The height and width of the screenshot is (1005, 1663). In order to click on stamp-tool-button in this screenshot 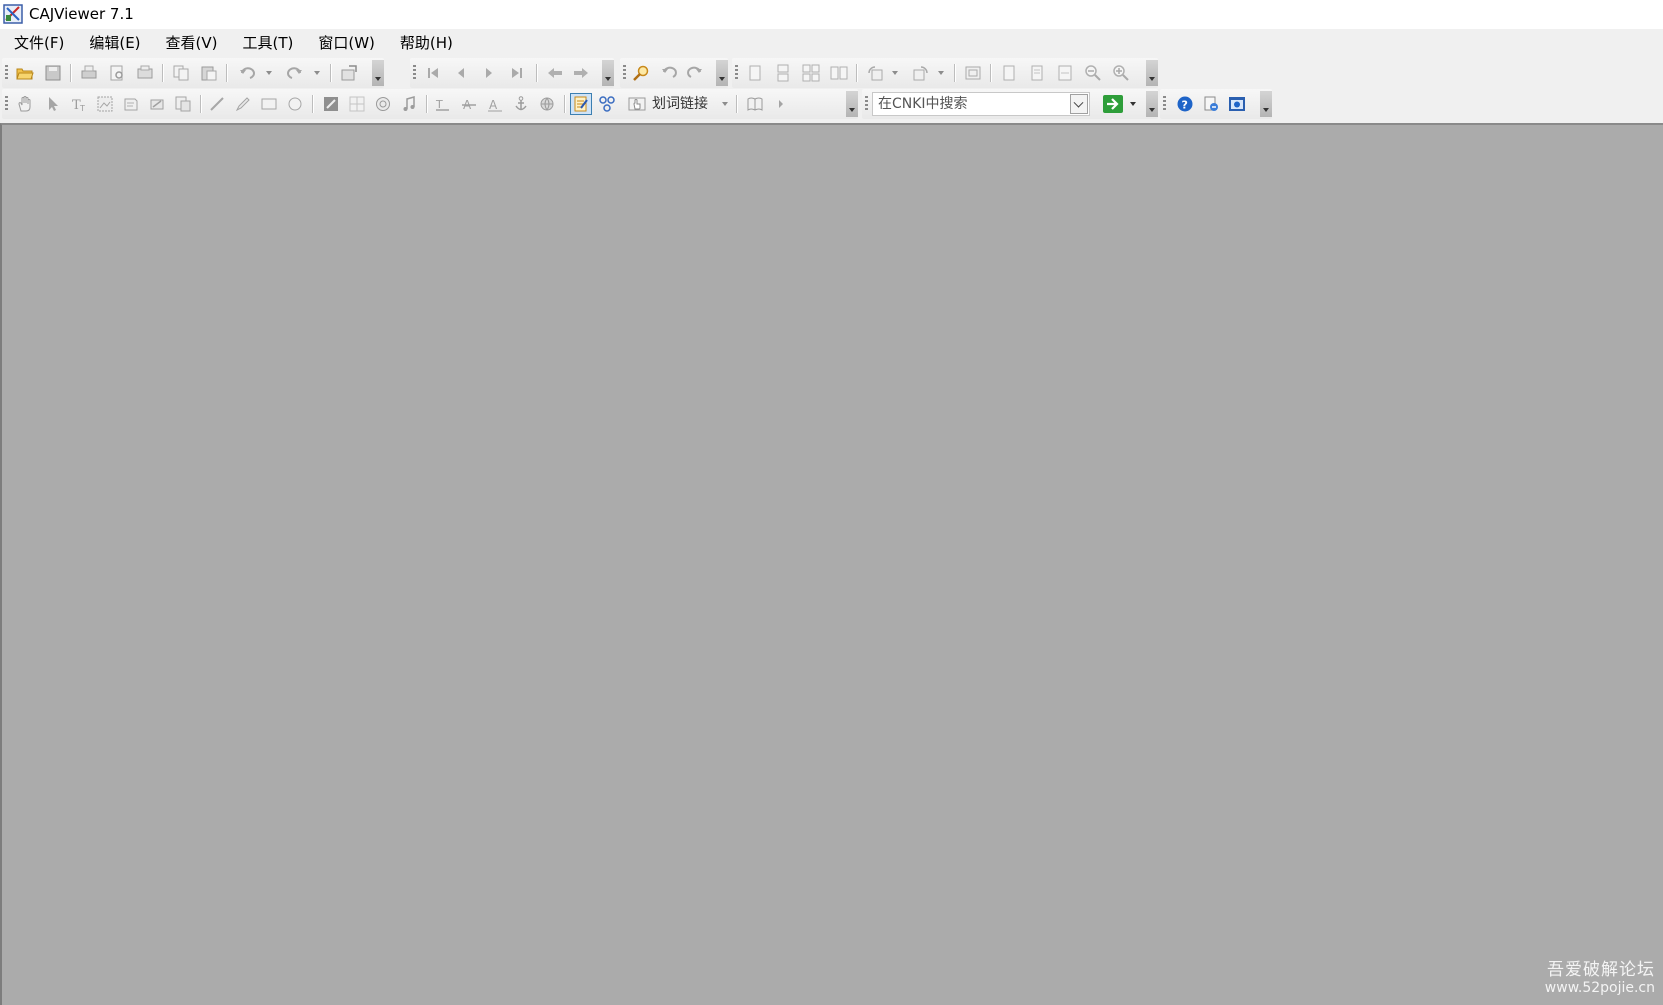, I will do `click(383, 104)`.